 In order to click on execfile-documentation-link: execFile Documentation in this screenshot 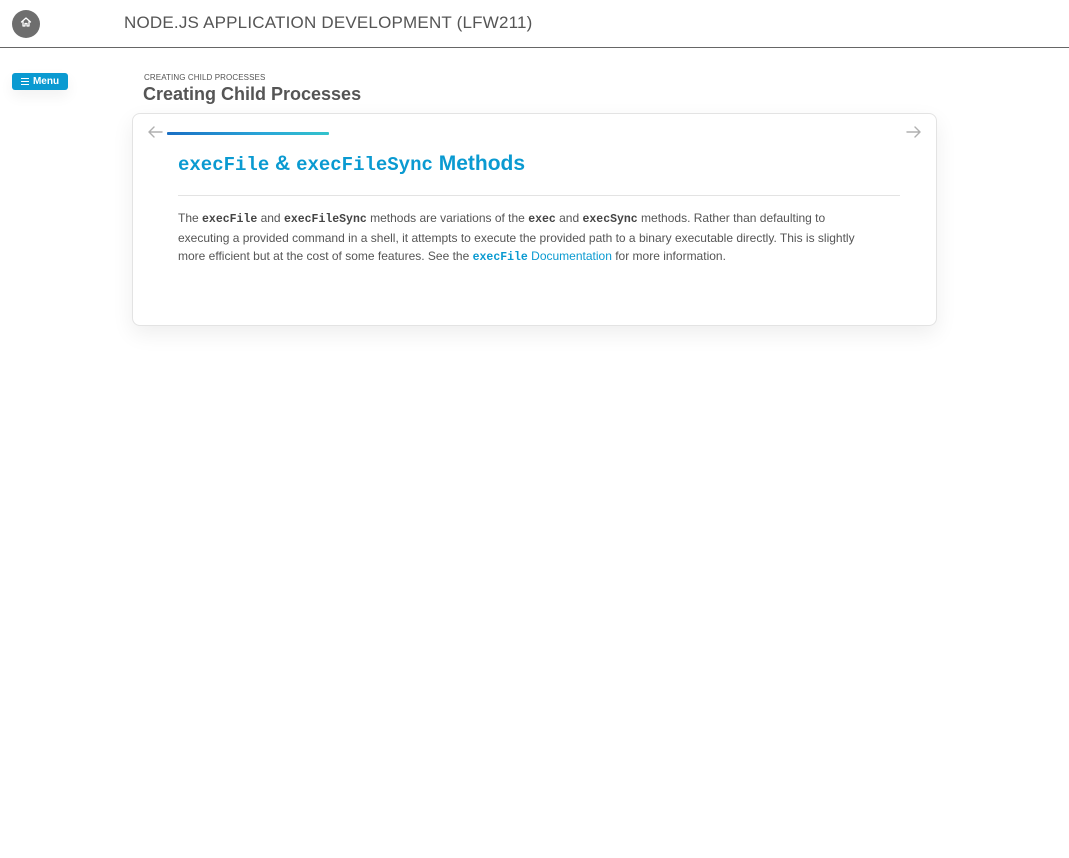, I will do `click(542, 256)`.